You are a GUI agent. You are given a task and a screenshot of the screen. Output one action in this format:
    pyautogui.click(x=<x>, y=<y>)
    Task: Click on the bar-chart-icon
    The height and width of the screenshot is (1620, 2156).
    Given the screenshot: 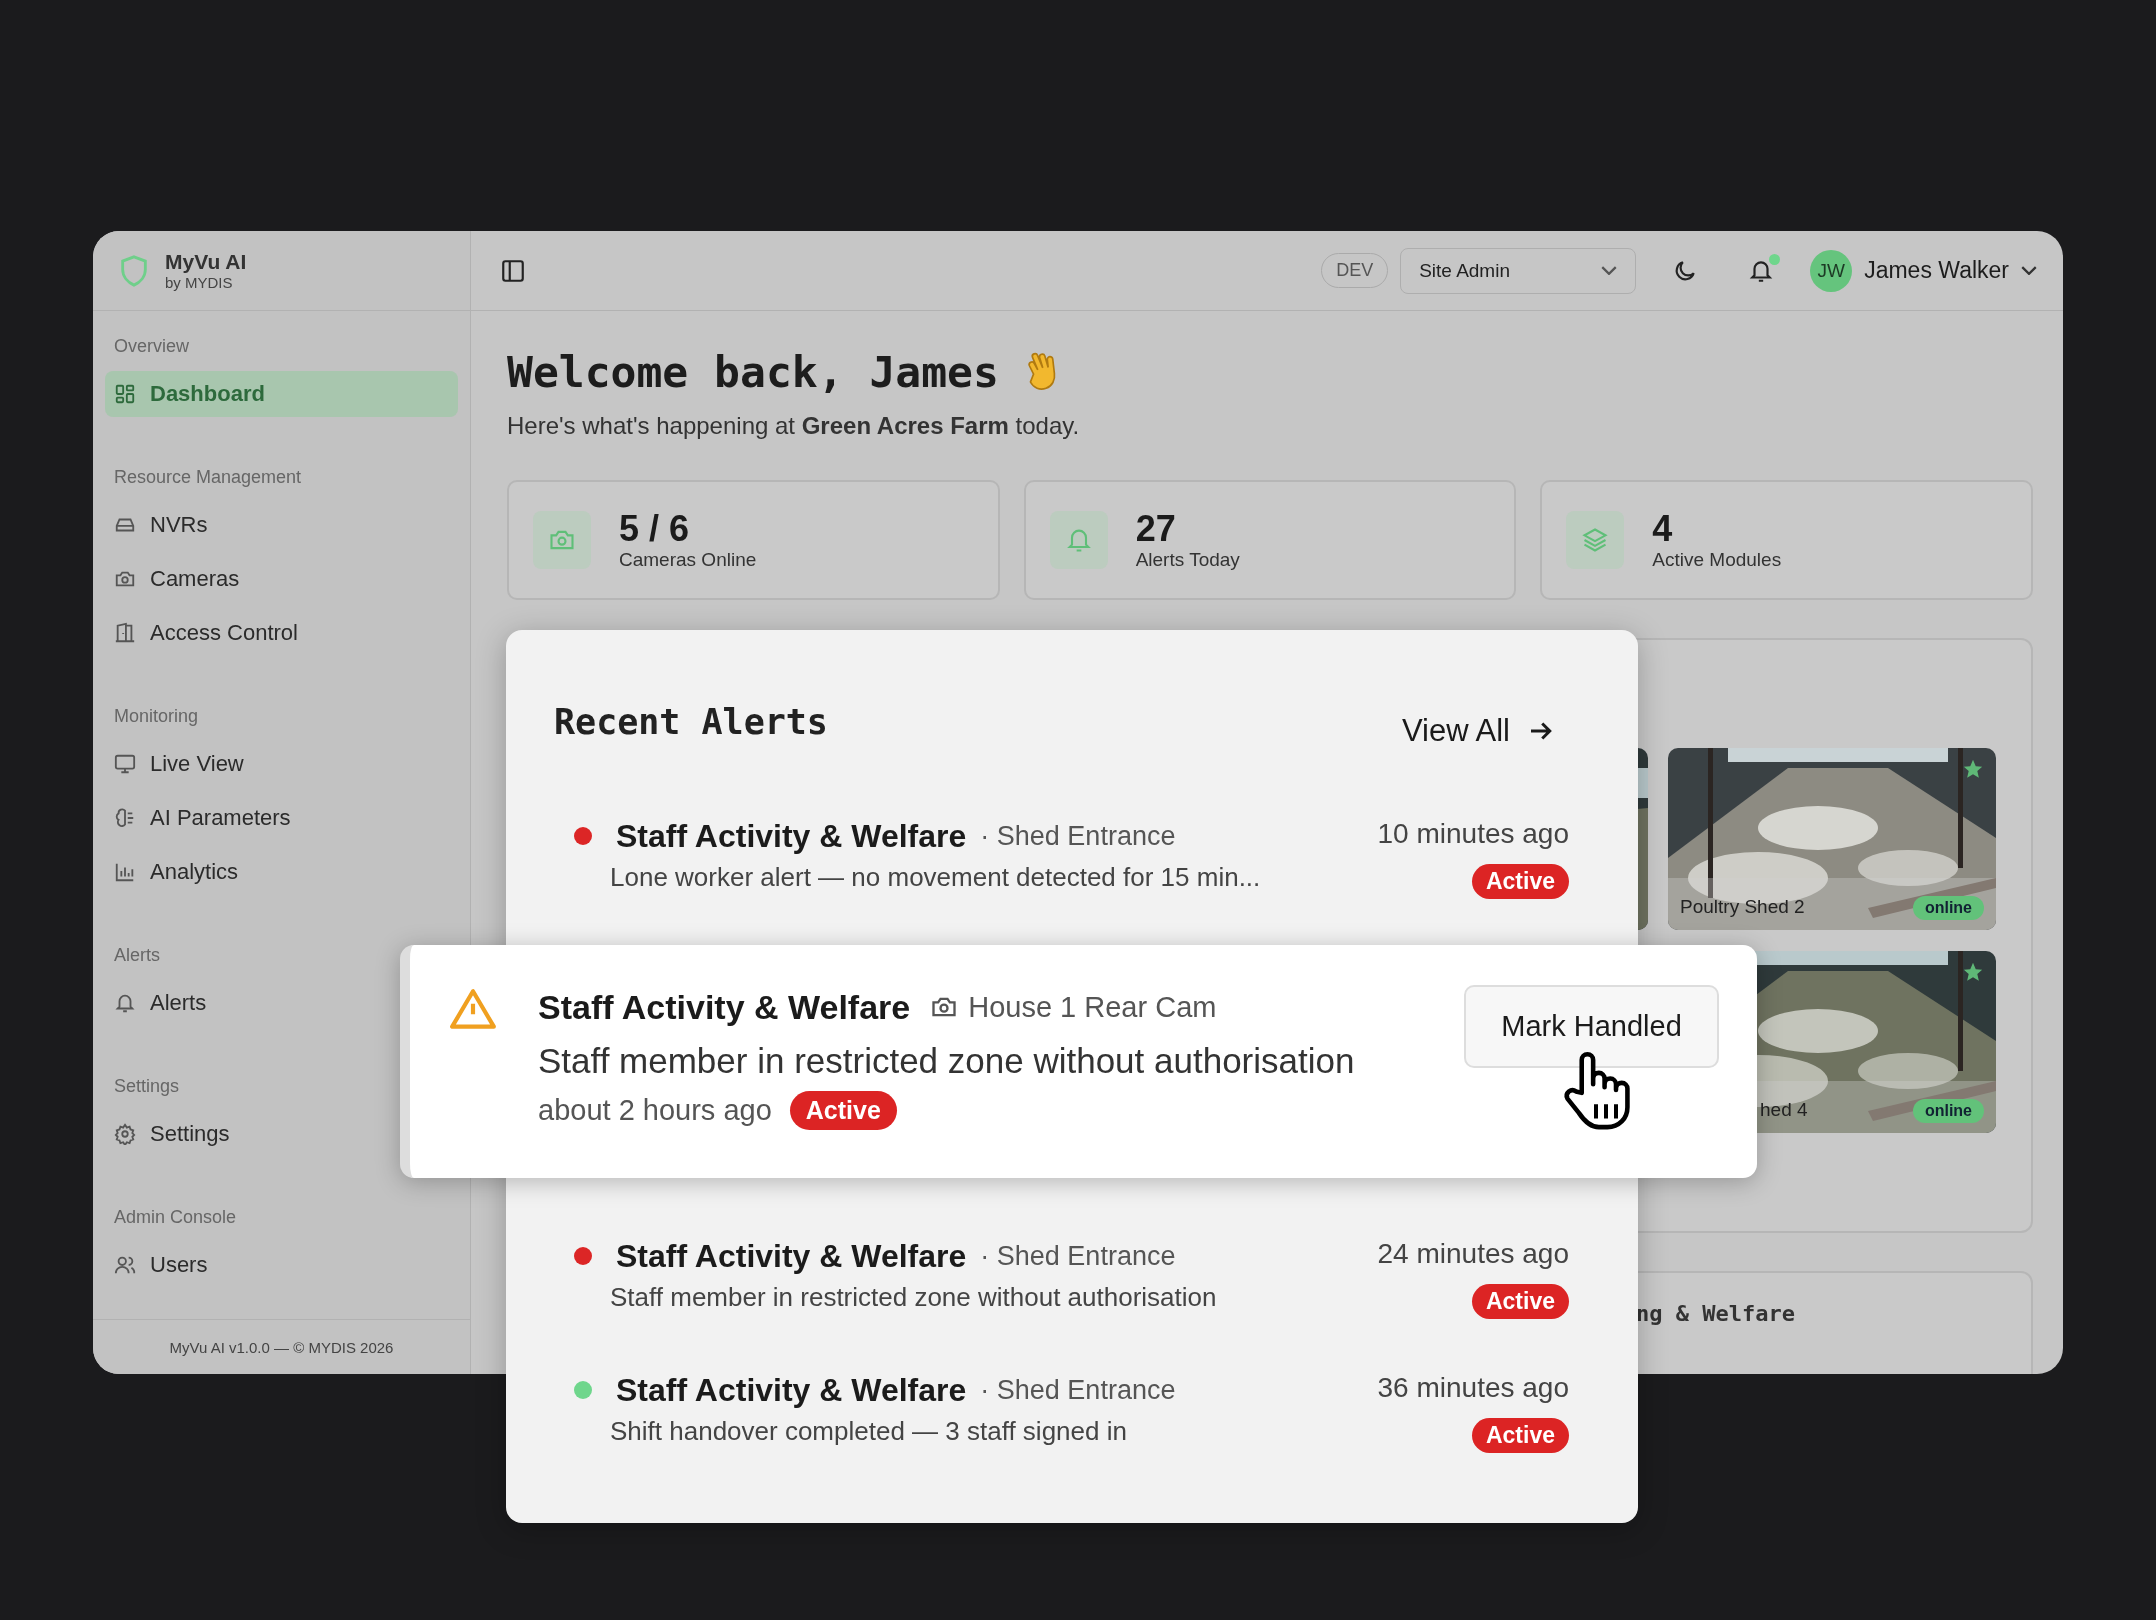 What is the action you would take?
    pyautogui.click(x=125, y=872)
    